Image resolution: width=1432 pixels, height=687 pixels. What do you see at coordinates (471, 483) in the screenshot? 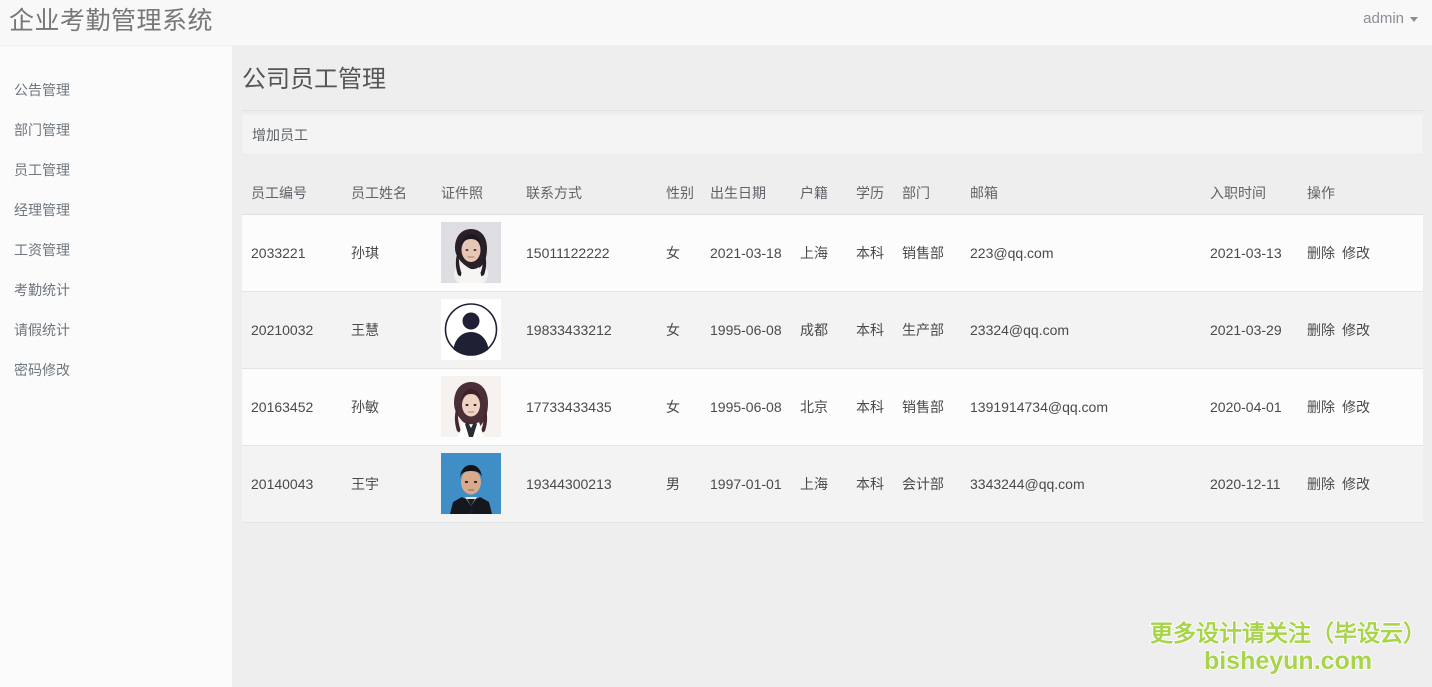
I see `employee-photo-portrait-male-blue-icon` at bounding box center [471, 483].